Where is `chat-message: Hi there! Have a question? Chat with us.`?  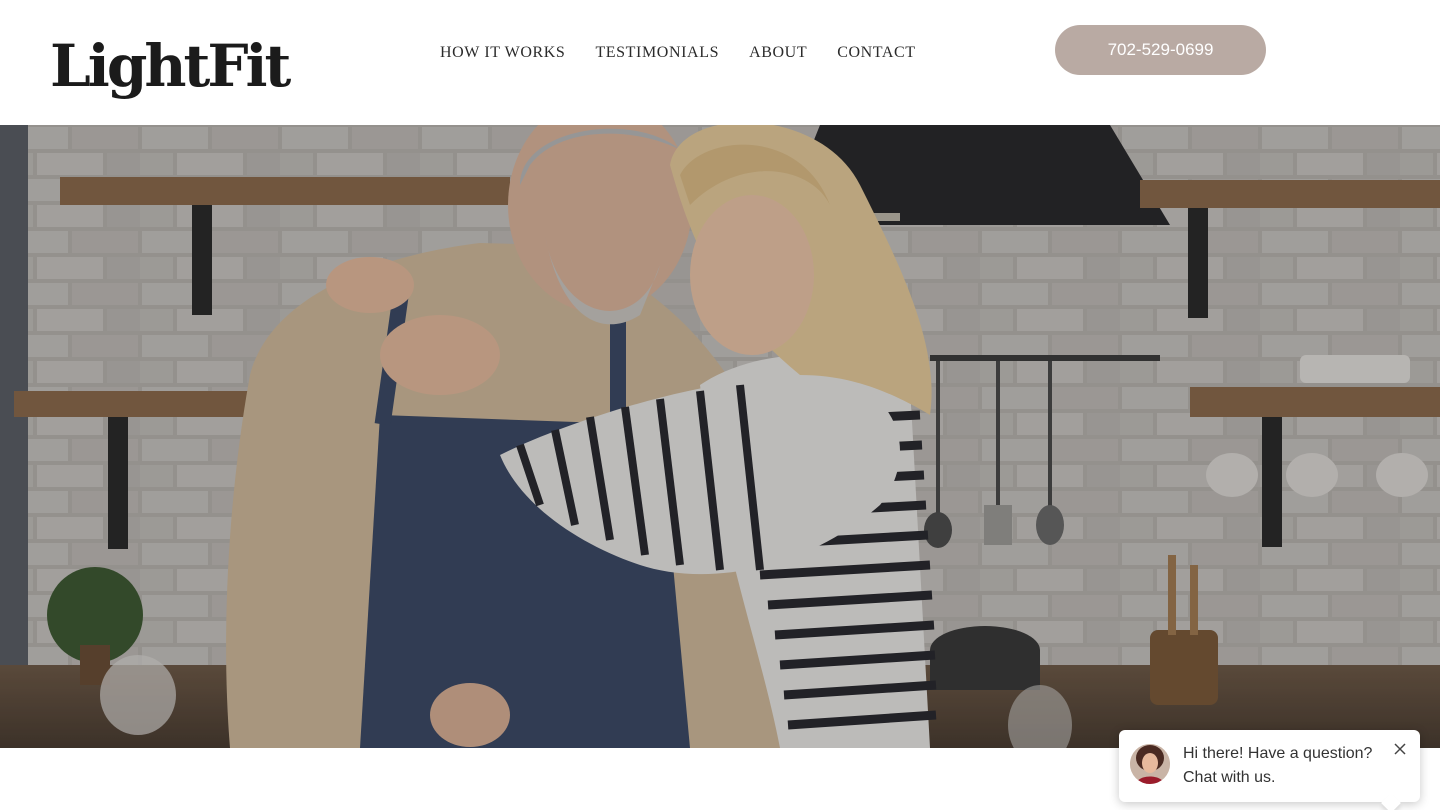
chat-message: Hi there! Have a question? Chat with us. is located at coordinates (1285, 766).